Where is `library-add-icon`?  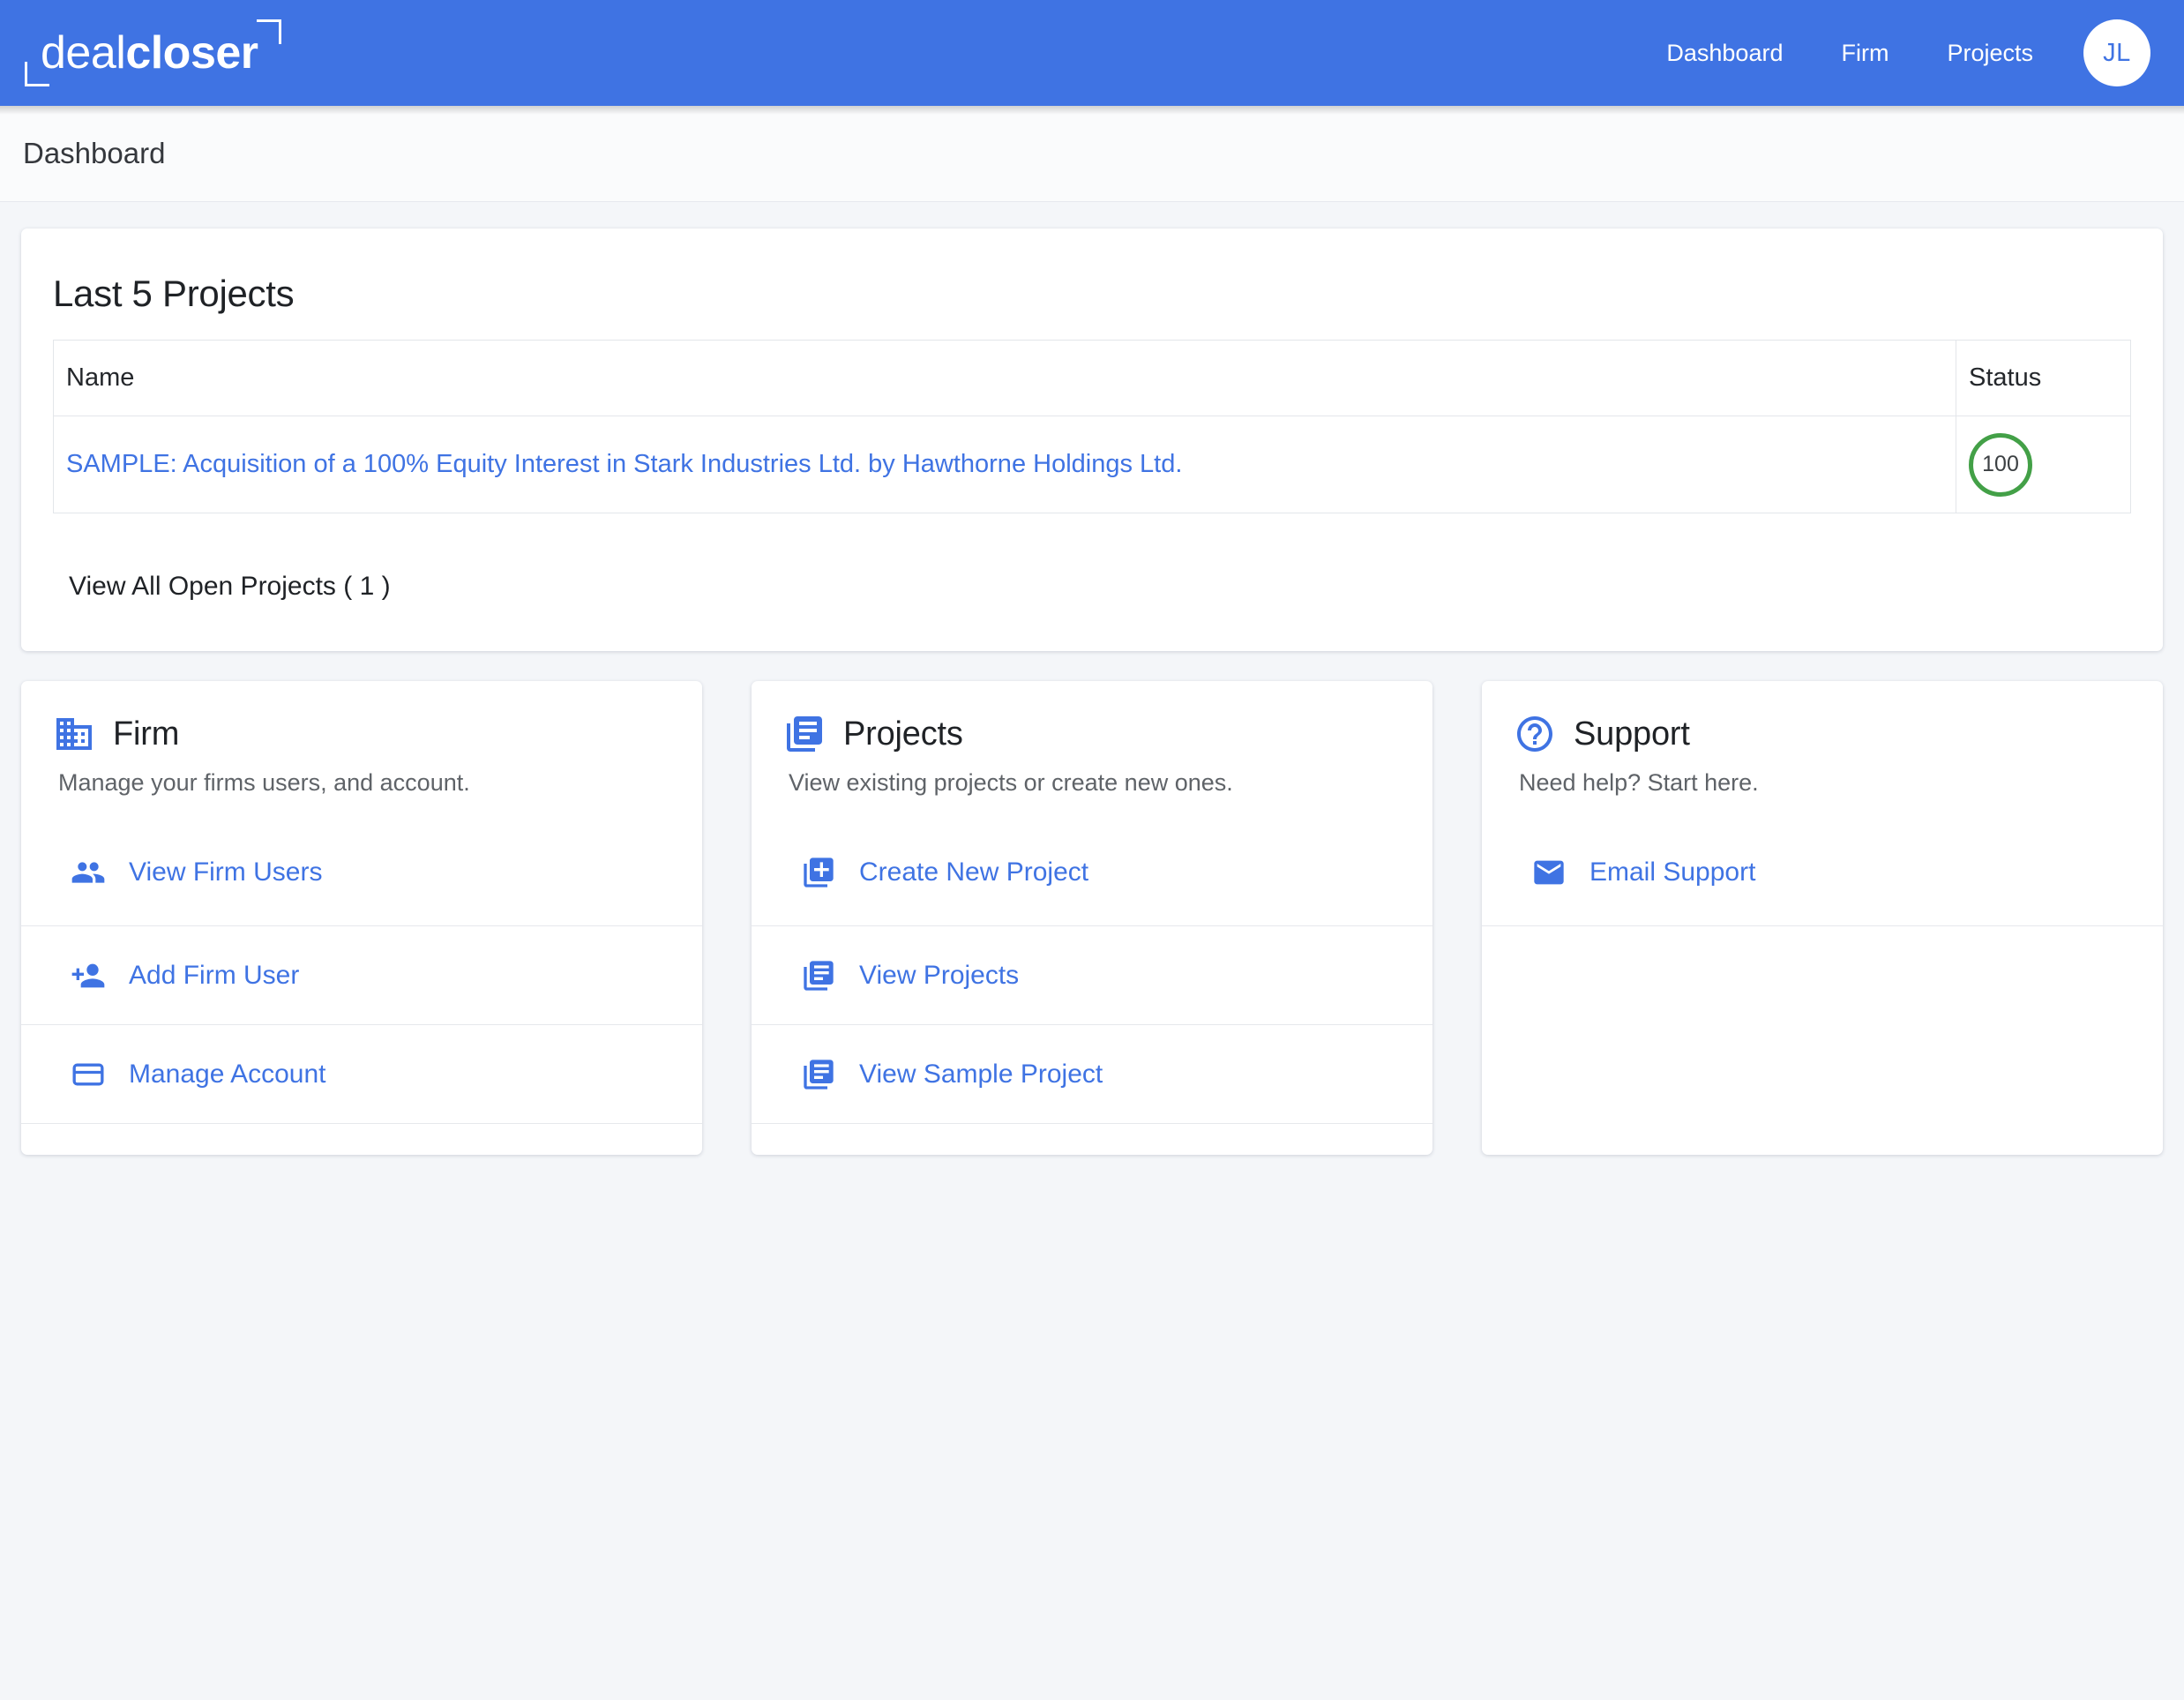
library-add-icon is located at coordinates (818, 872).